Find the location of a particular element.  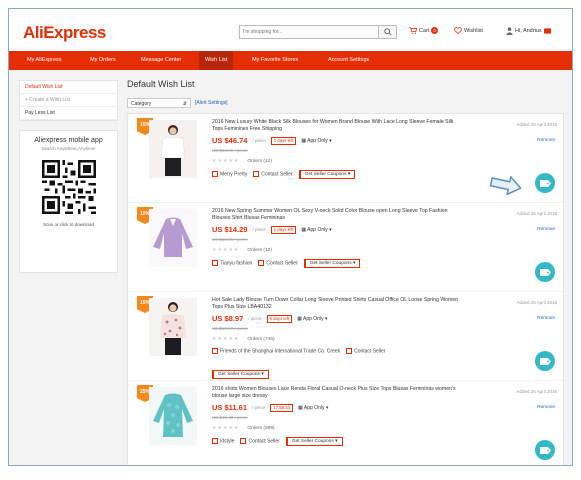

search-icon is located at coordinates (387, 32).